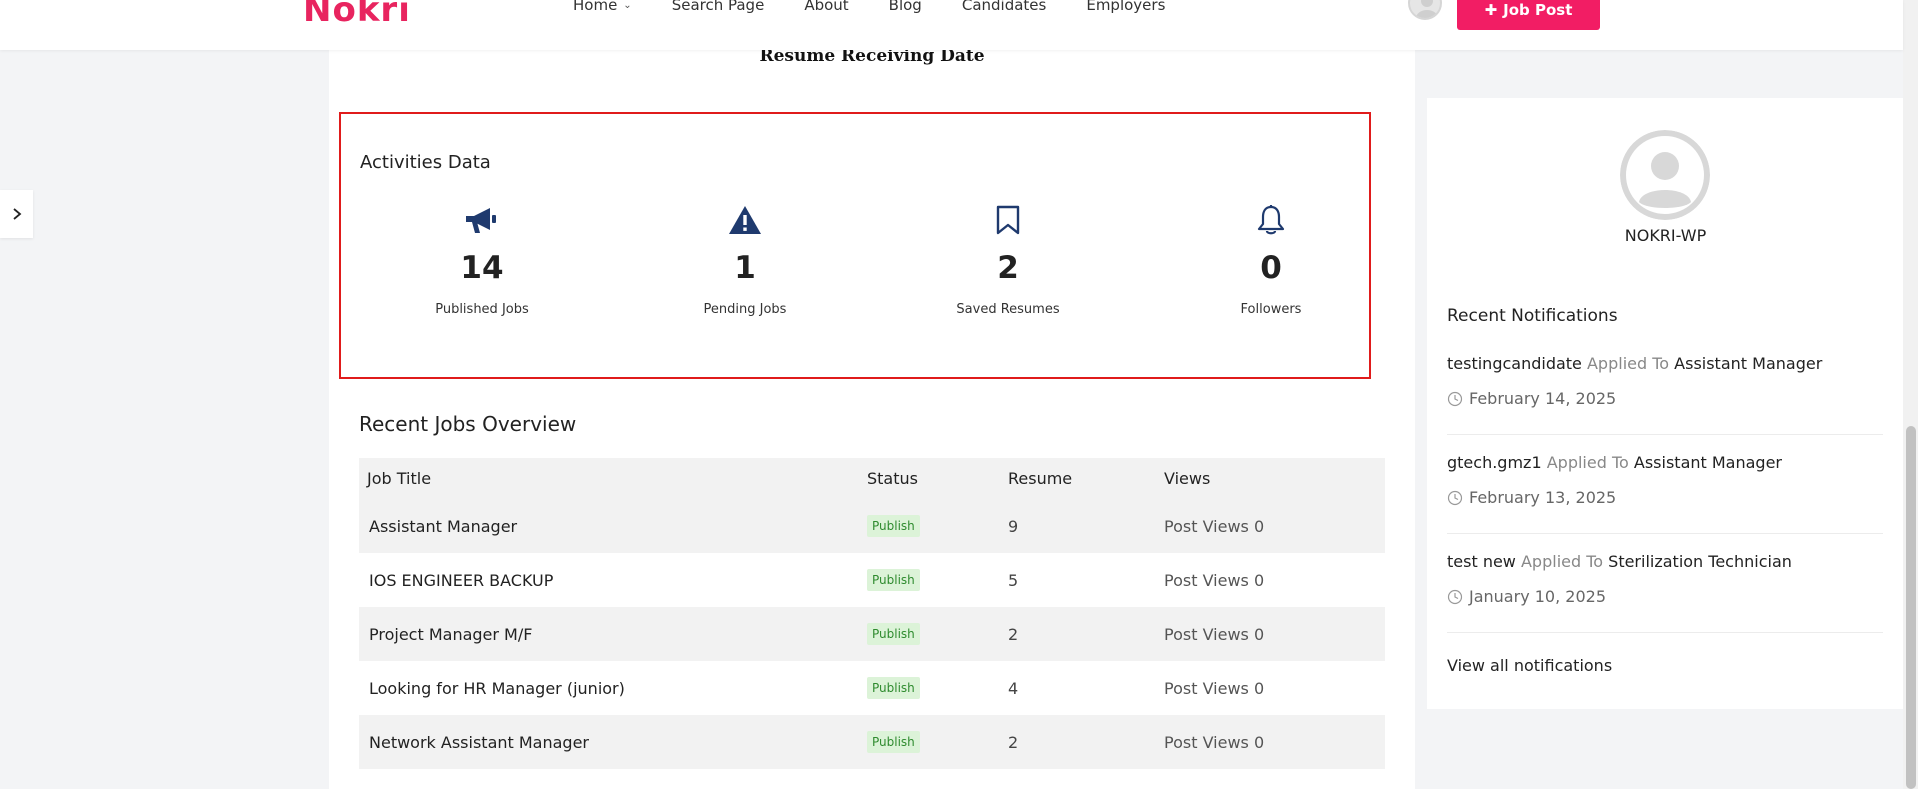 The width and height of the screenshot is (1918, 789). Describe the element at coordinates (745, 309) in the screenshot. I see `pending-jobs-label: Pending Jobs` at that location.